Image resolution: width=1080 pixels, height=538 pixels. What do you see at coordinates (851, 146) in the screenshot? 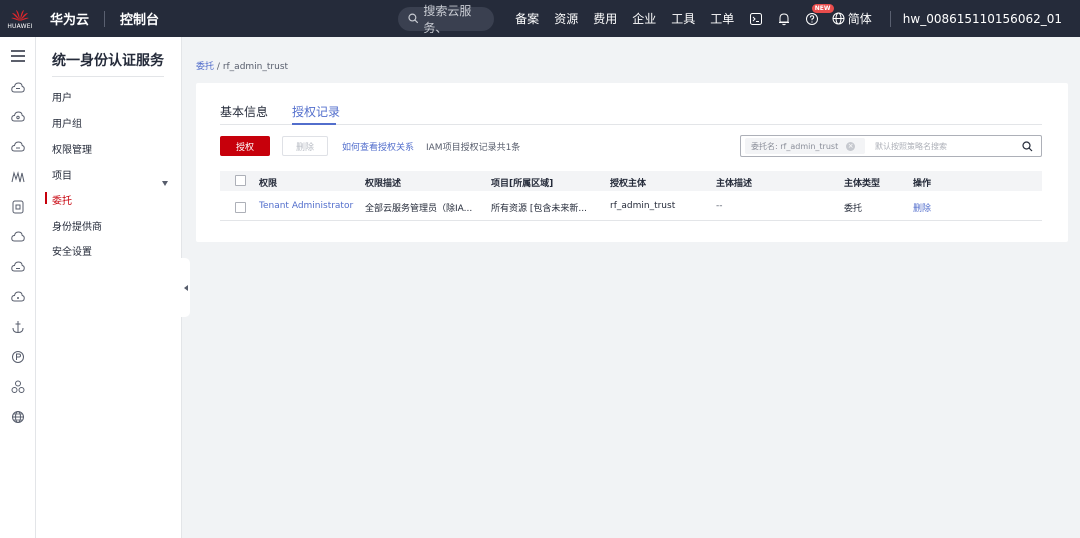
I see `clear-filter-icon: ×` at bounding box center [851, 146].